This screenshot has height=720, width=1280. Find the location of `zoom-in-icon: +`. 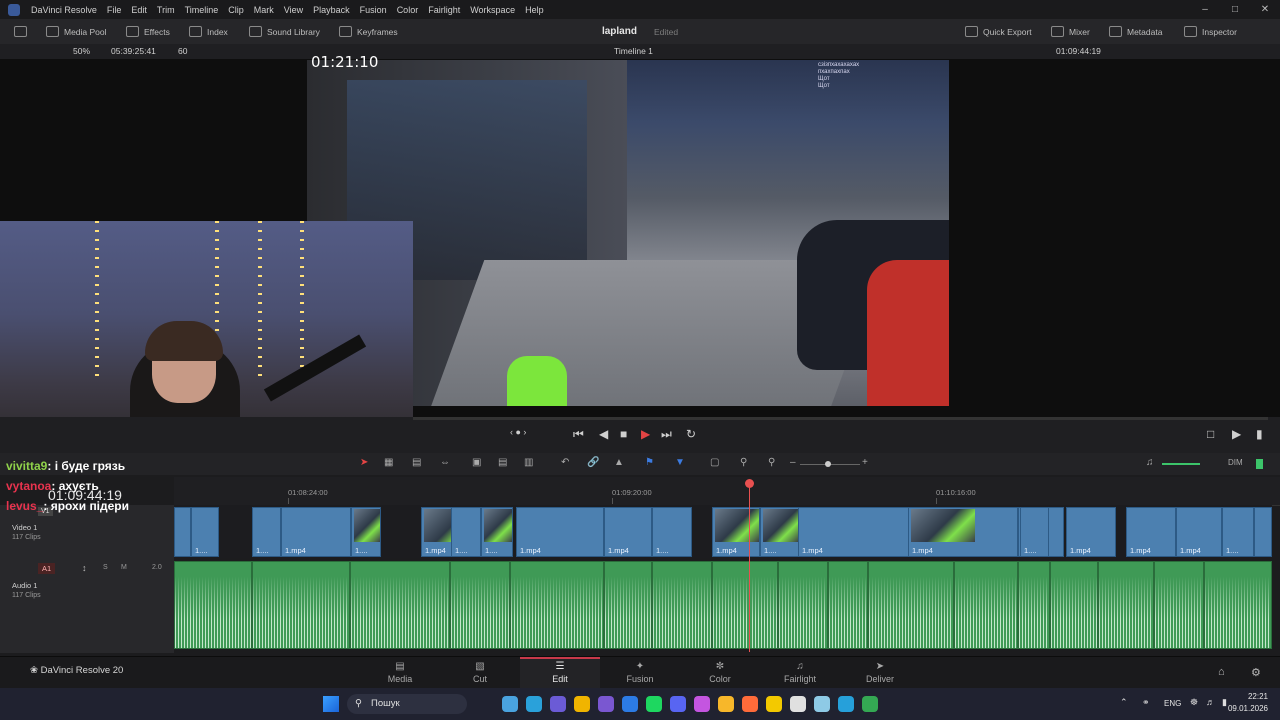

zoom-in-icon: + is located at coordinates (865, 462).